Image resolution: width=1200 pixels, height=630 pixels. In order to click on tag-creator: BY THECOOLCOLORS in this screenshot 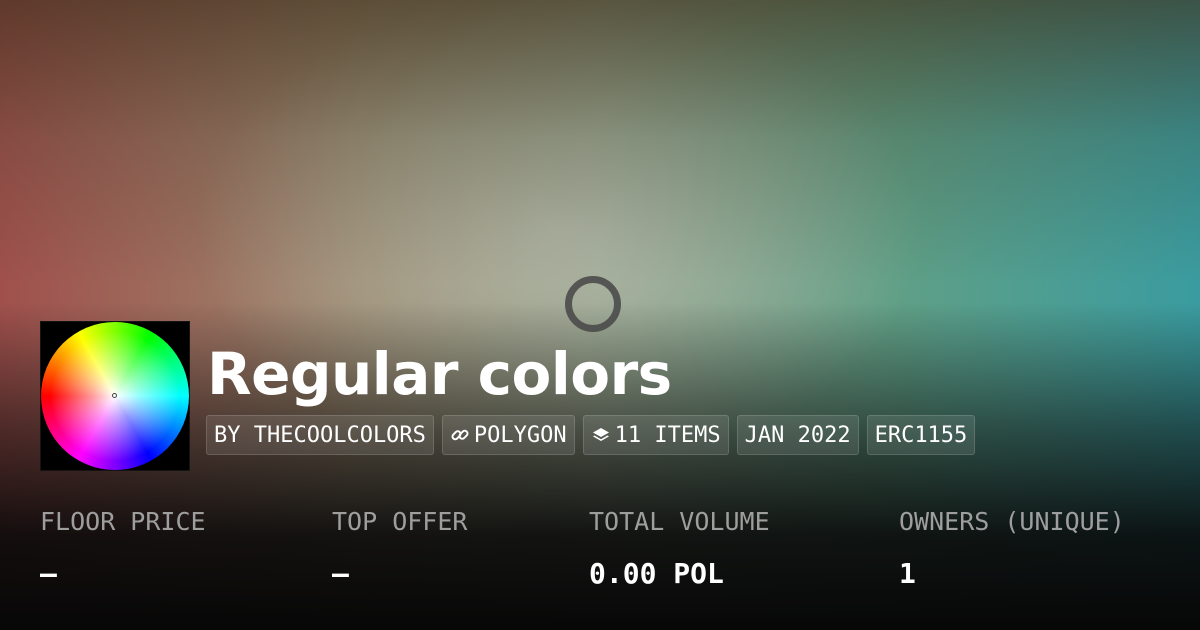, I will do `click(320, 435)`.